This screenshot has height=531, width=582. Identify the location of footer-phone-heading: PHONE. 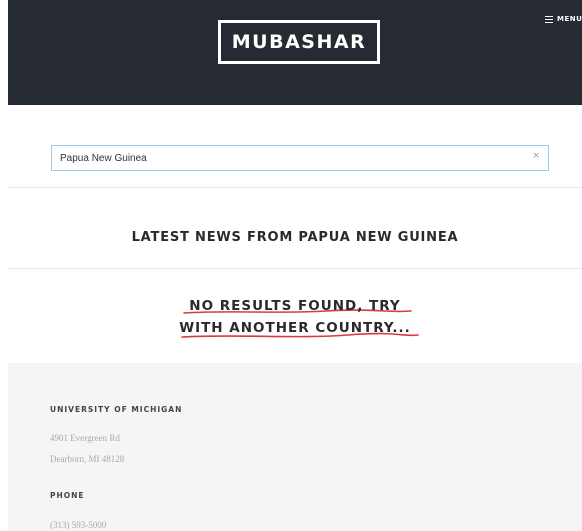
(67, 495).